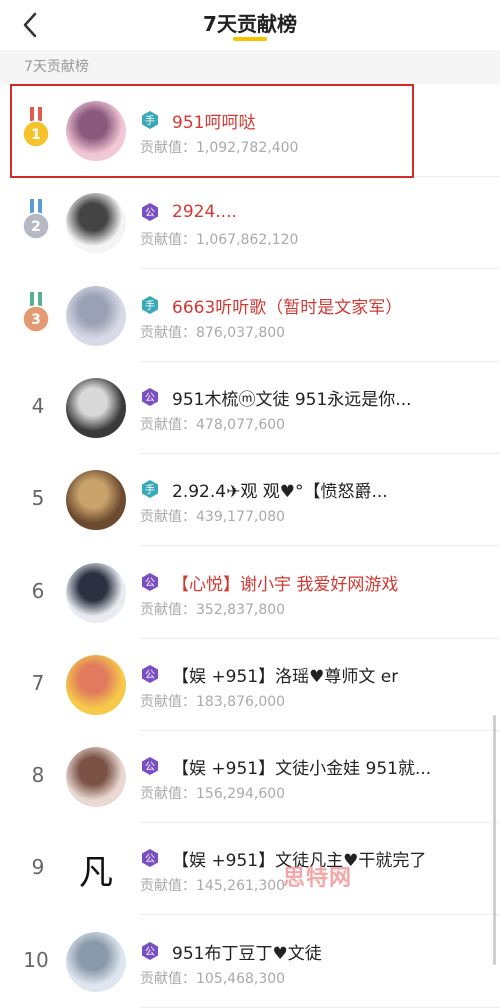  I want to click on contribution-number: 478,077,600, so click(241, 425).